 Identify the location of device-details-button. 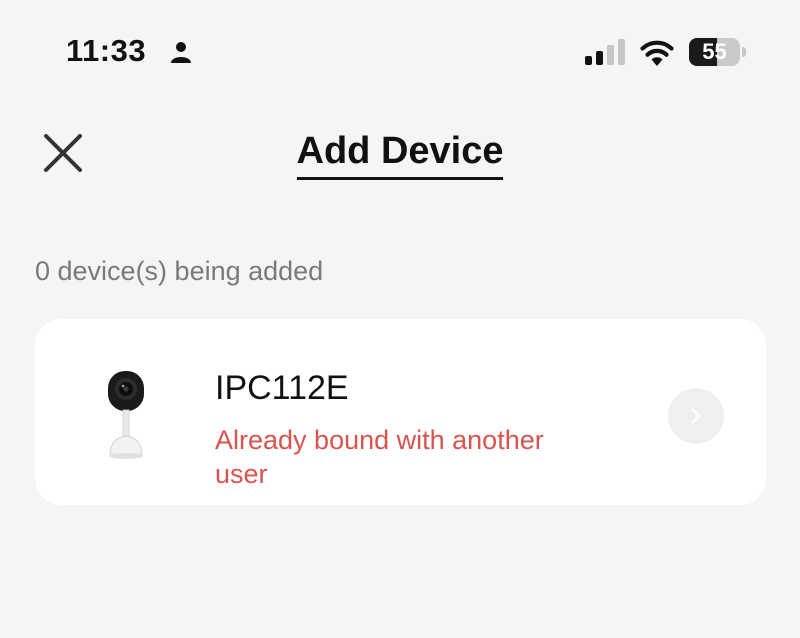
(696, 416).